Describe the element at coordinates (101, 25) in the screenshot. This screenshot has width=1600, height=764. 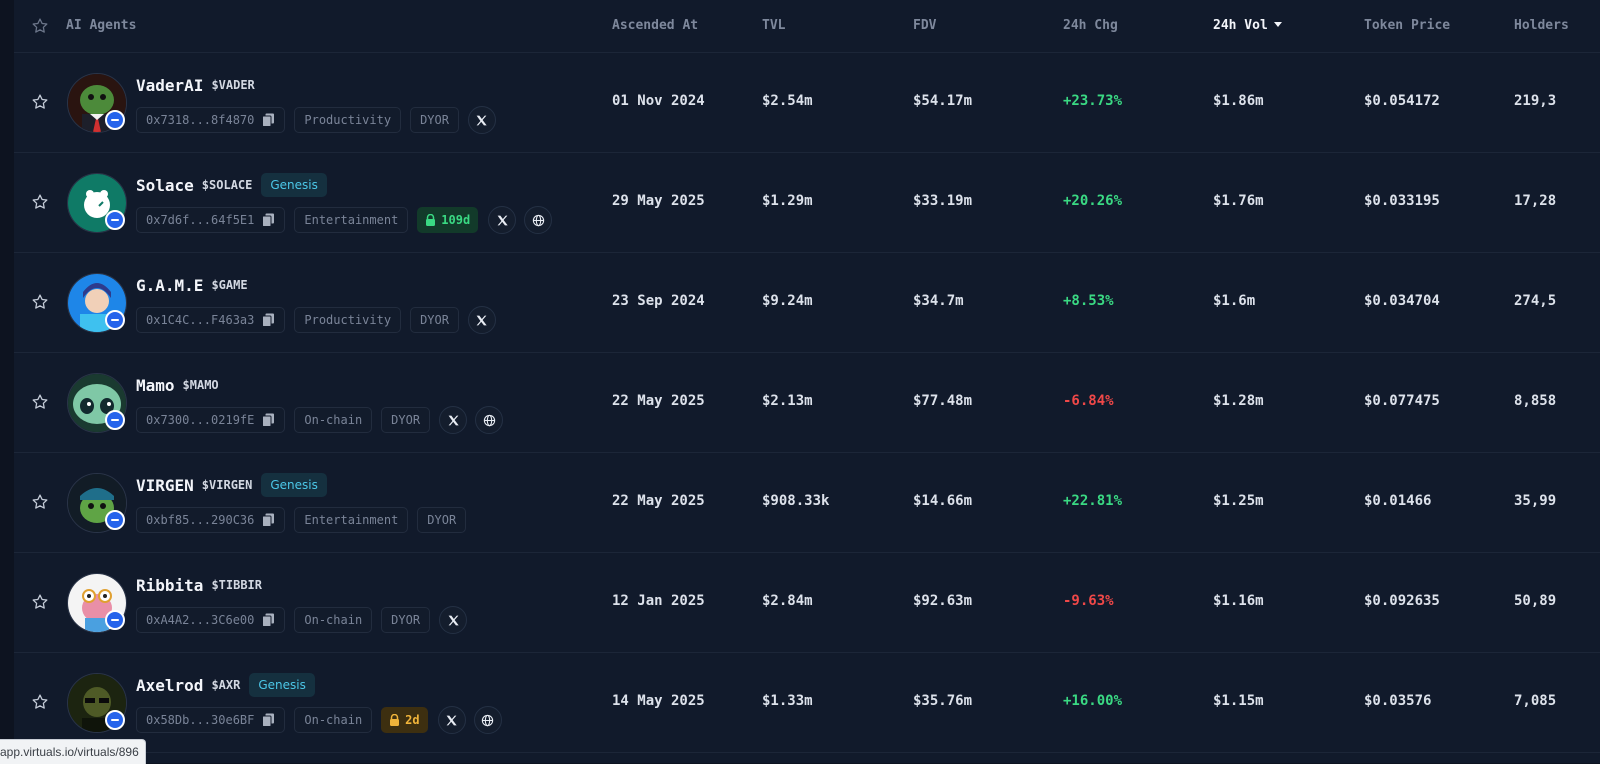
I see `col-ai-agents: AI Agents` at that location.